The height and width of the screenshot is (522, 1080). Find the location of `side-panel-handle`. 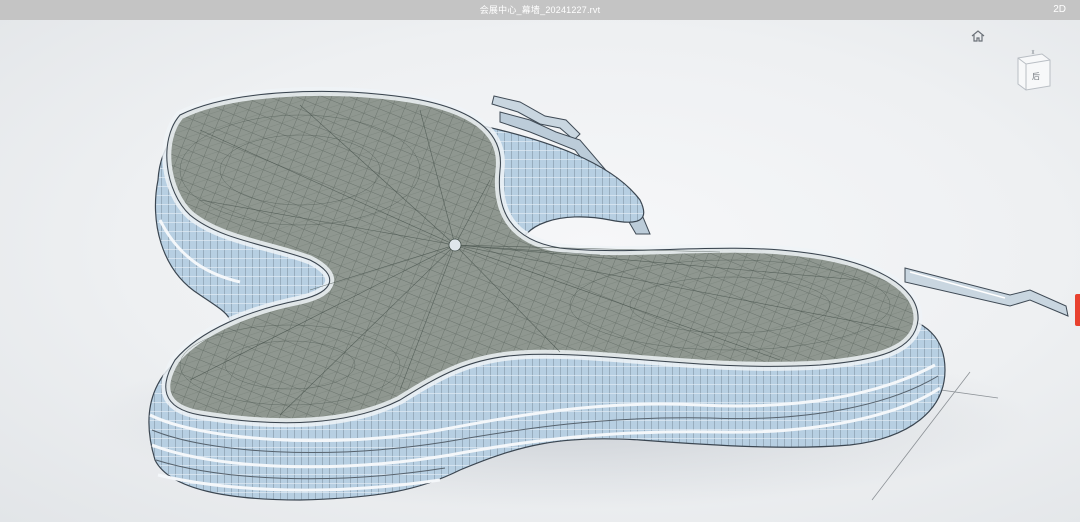

side-panel-handle is located at coordinates (1077, 310).